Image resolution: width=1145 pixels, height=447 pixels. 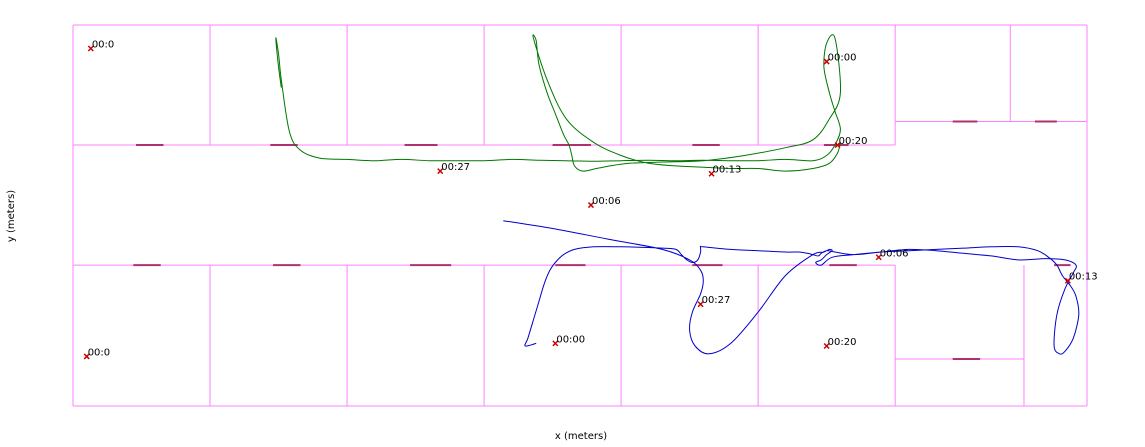 I want to click on time-marker-11: 00:27, so click(x=714, y=301).